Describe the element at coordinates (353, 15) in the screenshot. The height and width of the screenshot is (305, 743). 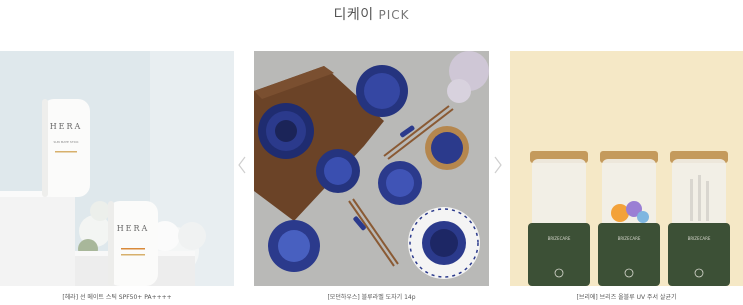
I see `section-title-korean: 디케이` at that location.